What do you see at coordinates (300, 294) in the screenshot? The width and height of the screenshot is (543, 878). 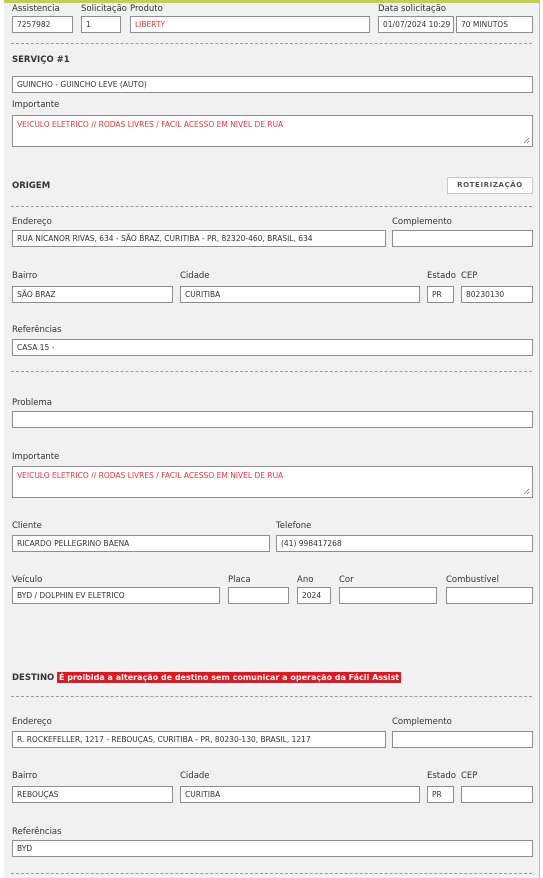 I see `origem-cidade-field: CURITIBA` at bounding box center [300, 294].